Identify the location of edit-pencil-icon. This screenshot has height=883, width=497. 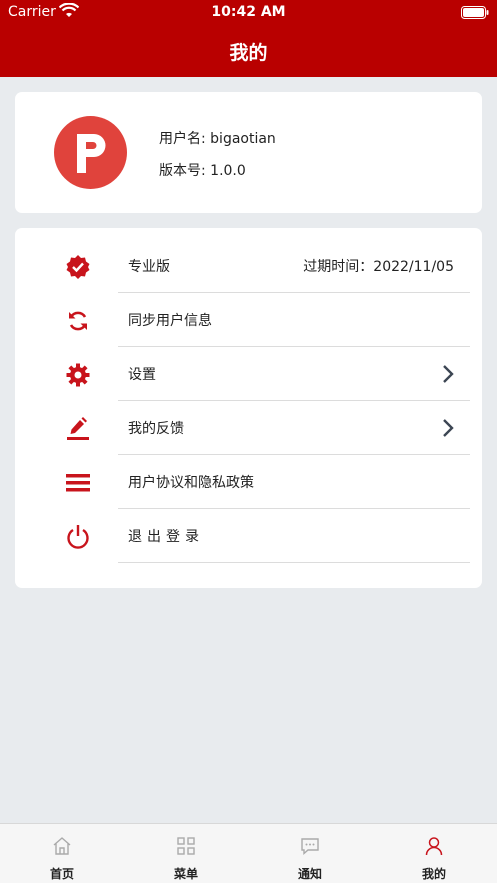
(78, 428).